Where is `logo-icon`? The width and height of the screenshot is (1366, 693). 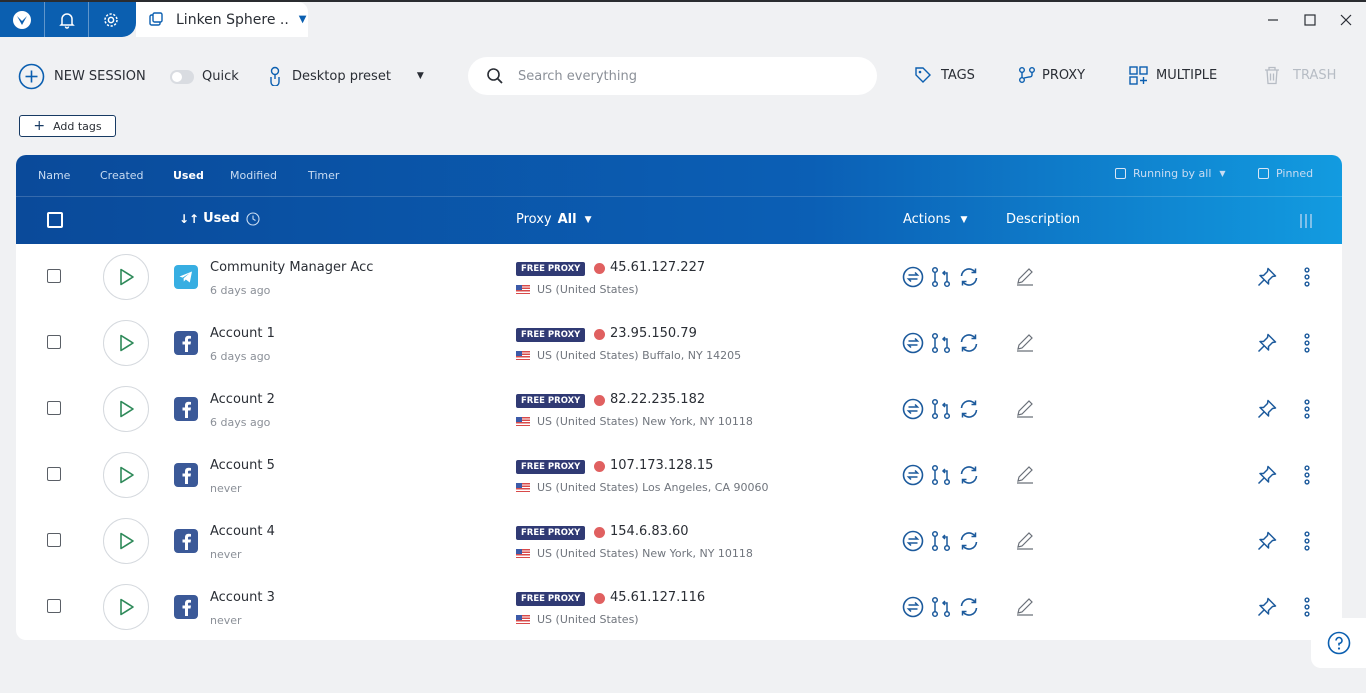 logo-icon is located at coordinates (22, 19).